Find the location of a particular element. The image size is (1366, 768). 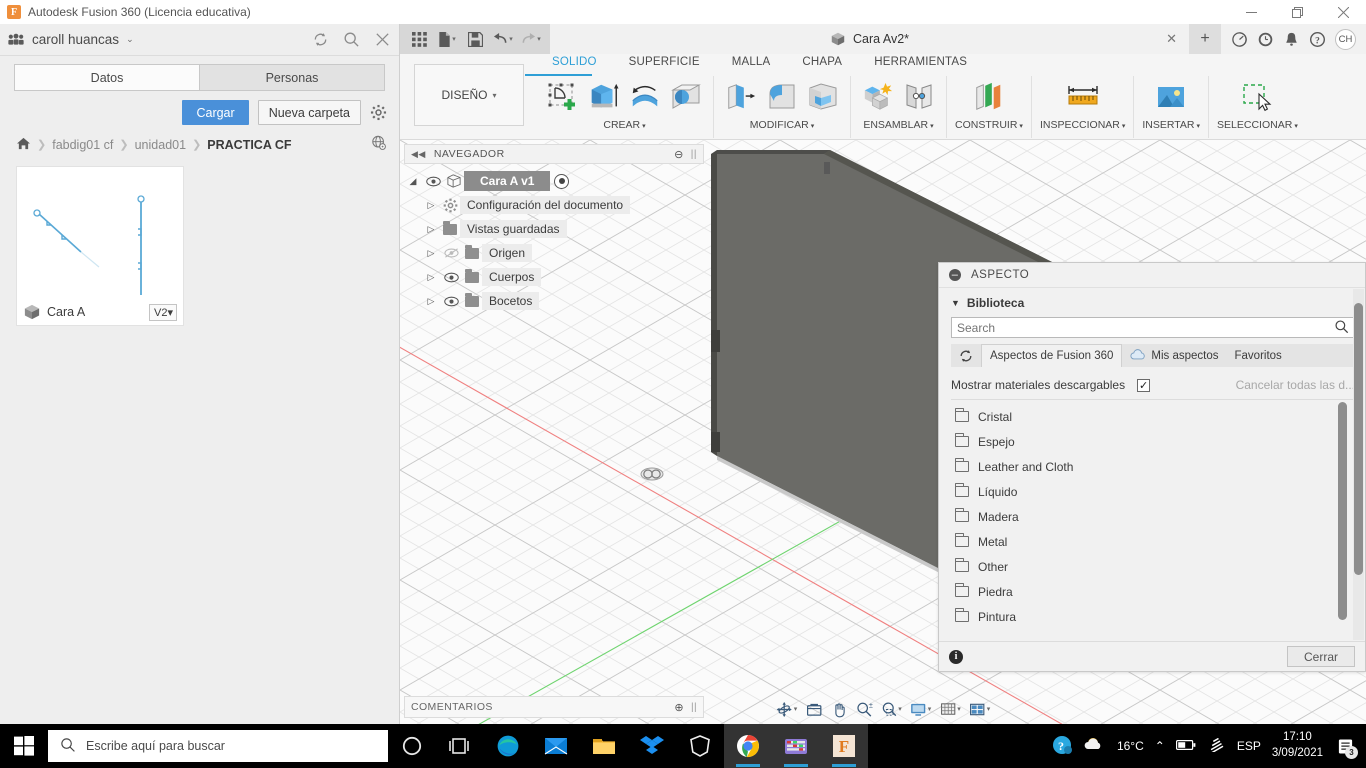

zoom-window-icon: ▾ is located at coordinates (891, 709).